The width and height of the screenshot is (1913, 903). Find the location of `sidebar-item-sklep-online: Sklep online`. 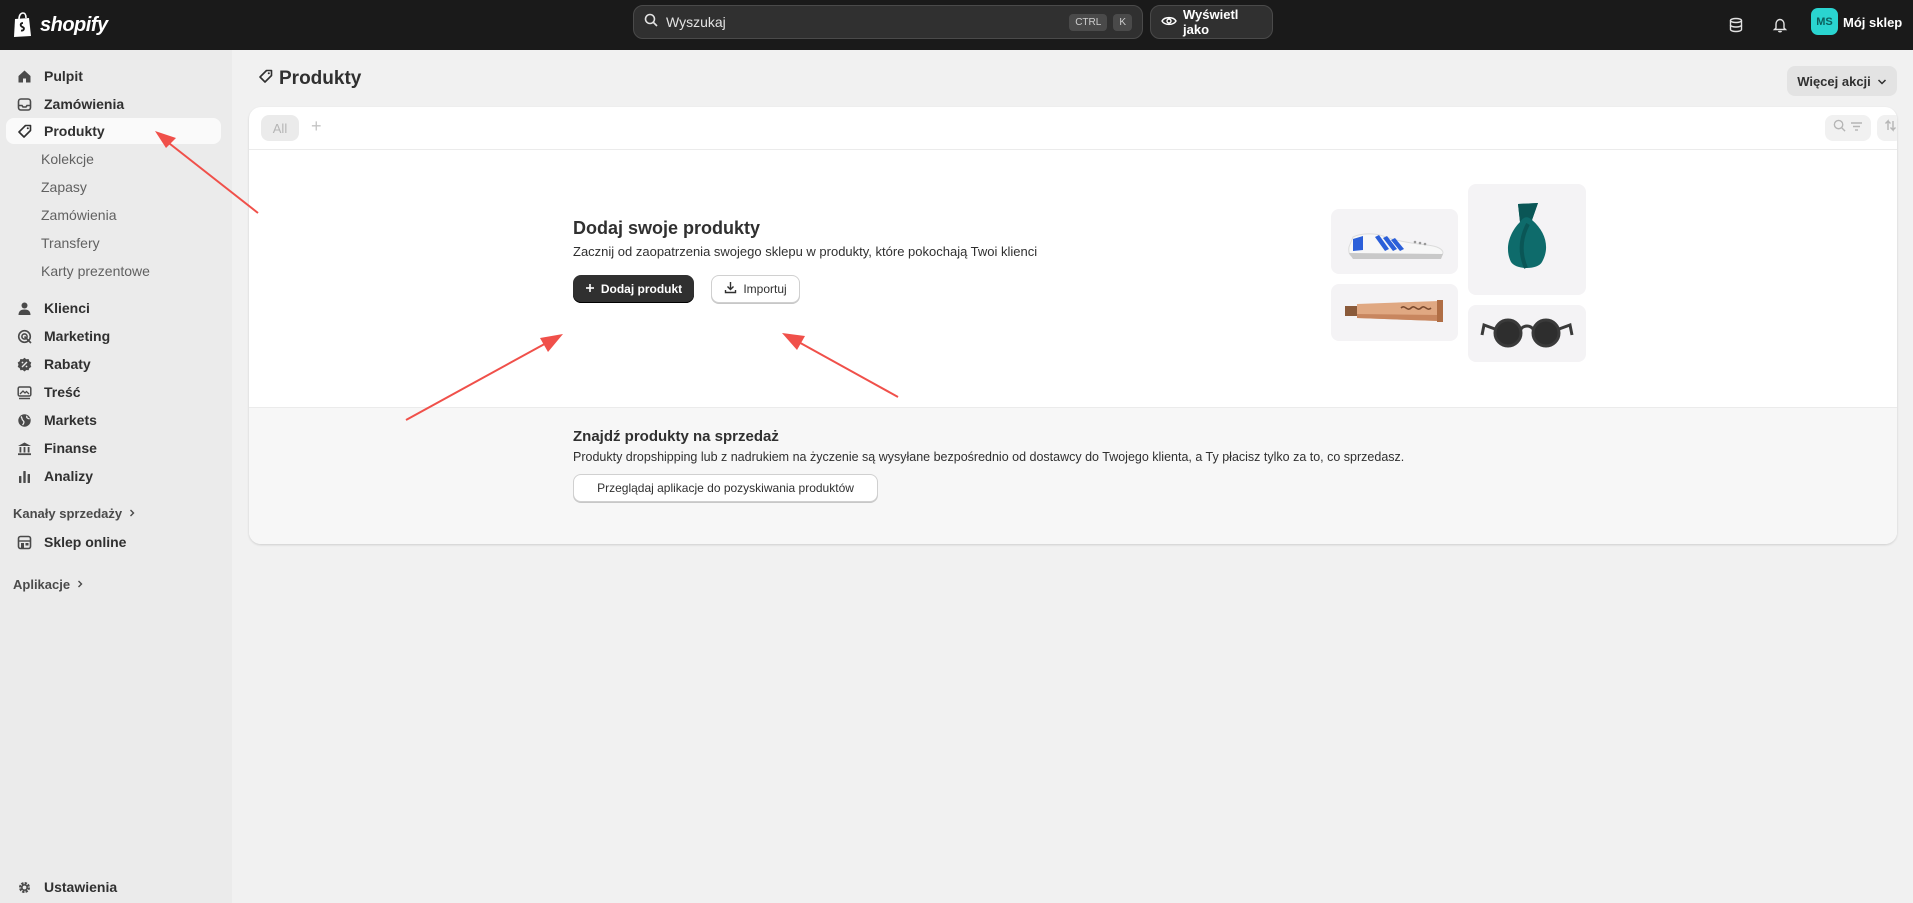

sidebar-item-sklep-online: Sklep online is located at coordinates (113, 542).